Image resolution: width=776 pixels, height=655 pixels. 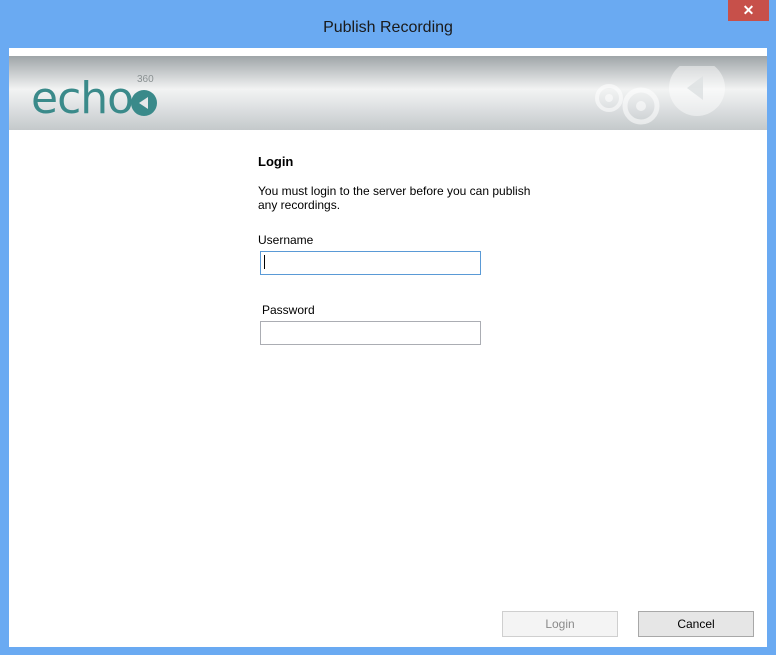 I want to click on login-button: Login, so click(x=560, y=624).